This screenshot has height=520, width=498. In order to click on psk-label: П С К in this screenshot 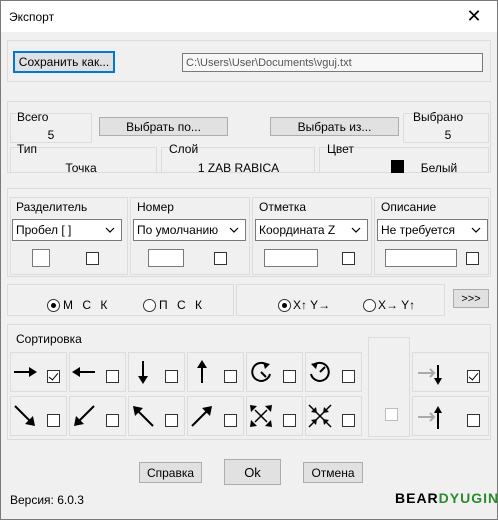, I will do `click(182, 305)`.